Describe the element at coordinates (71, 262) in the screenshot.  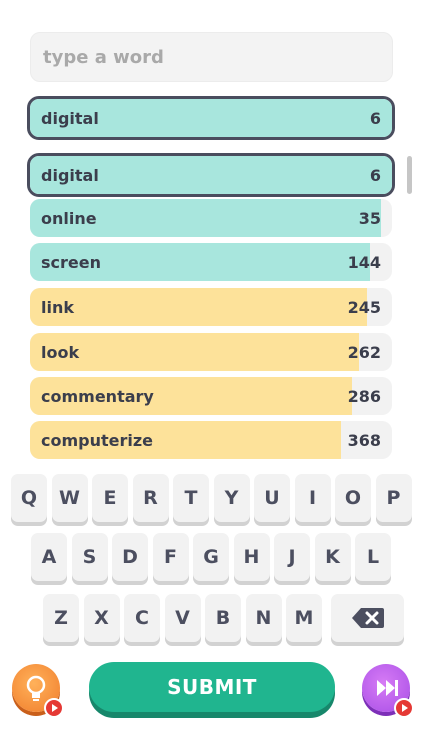
I see `guess-word: screen` at that location.